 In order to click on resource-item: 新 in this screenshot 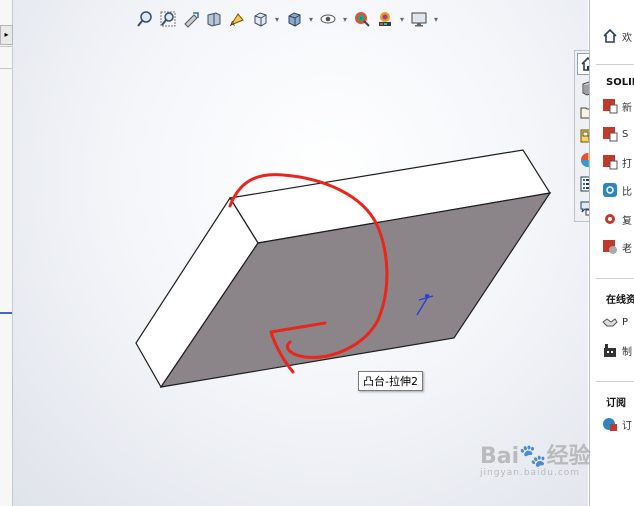, I will do `click(617, 106)`.